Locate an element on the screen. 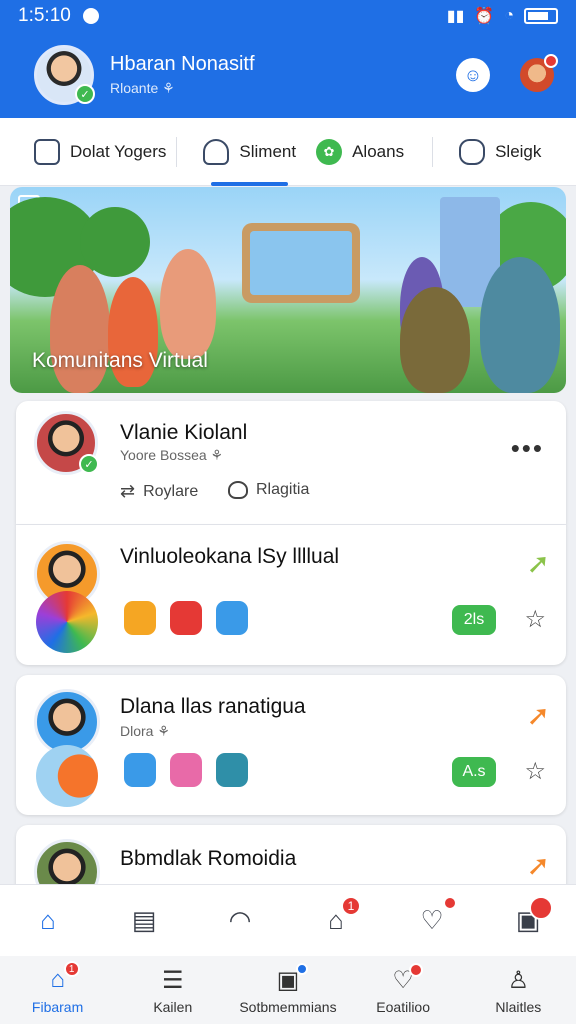 This screenshot has width=576, height=1024. item-title: Vinluoleokana lSy llllual is located at coordinates (230, 556).